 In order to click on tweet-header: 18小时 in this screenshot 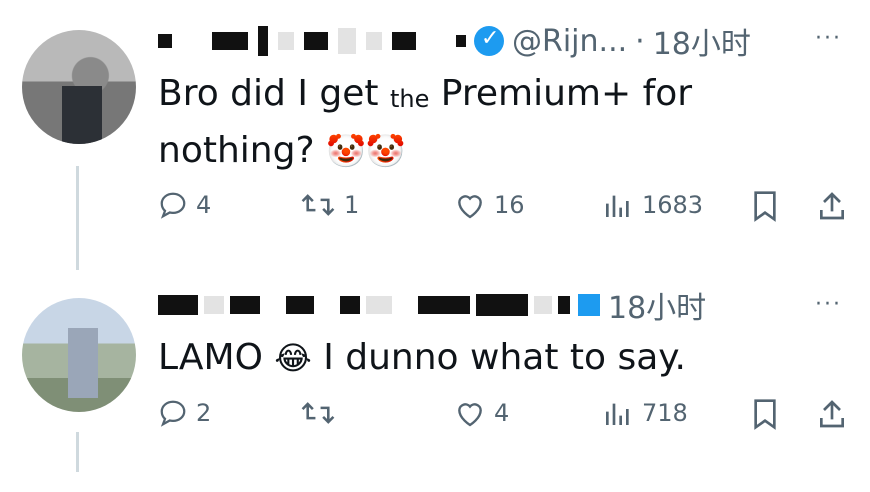, I will do `click(432, 305)`.